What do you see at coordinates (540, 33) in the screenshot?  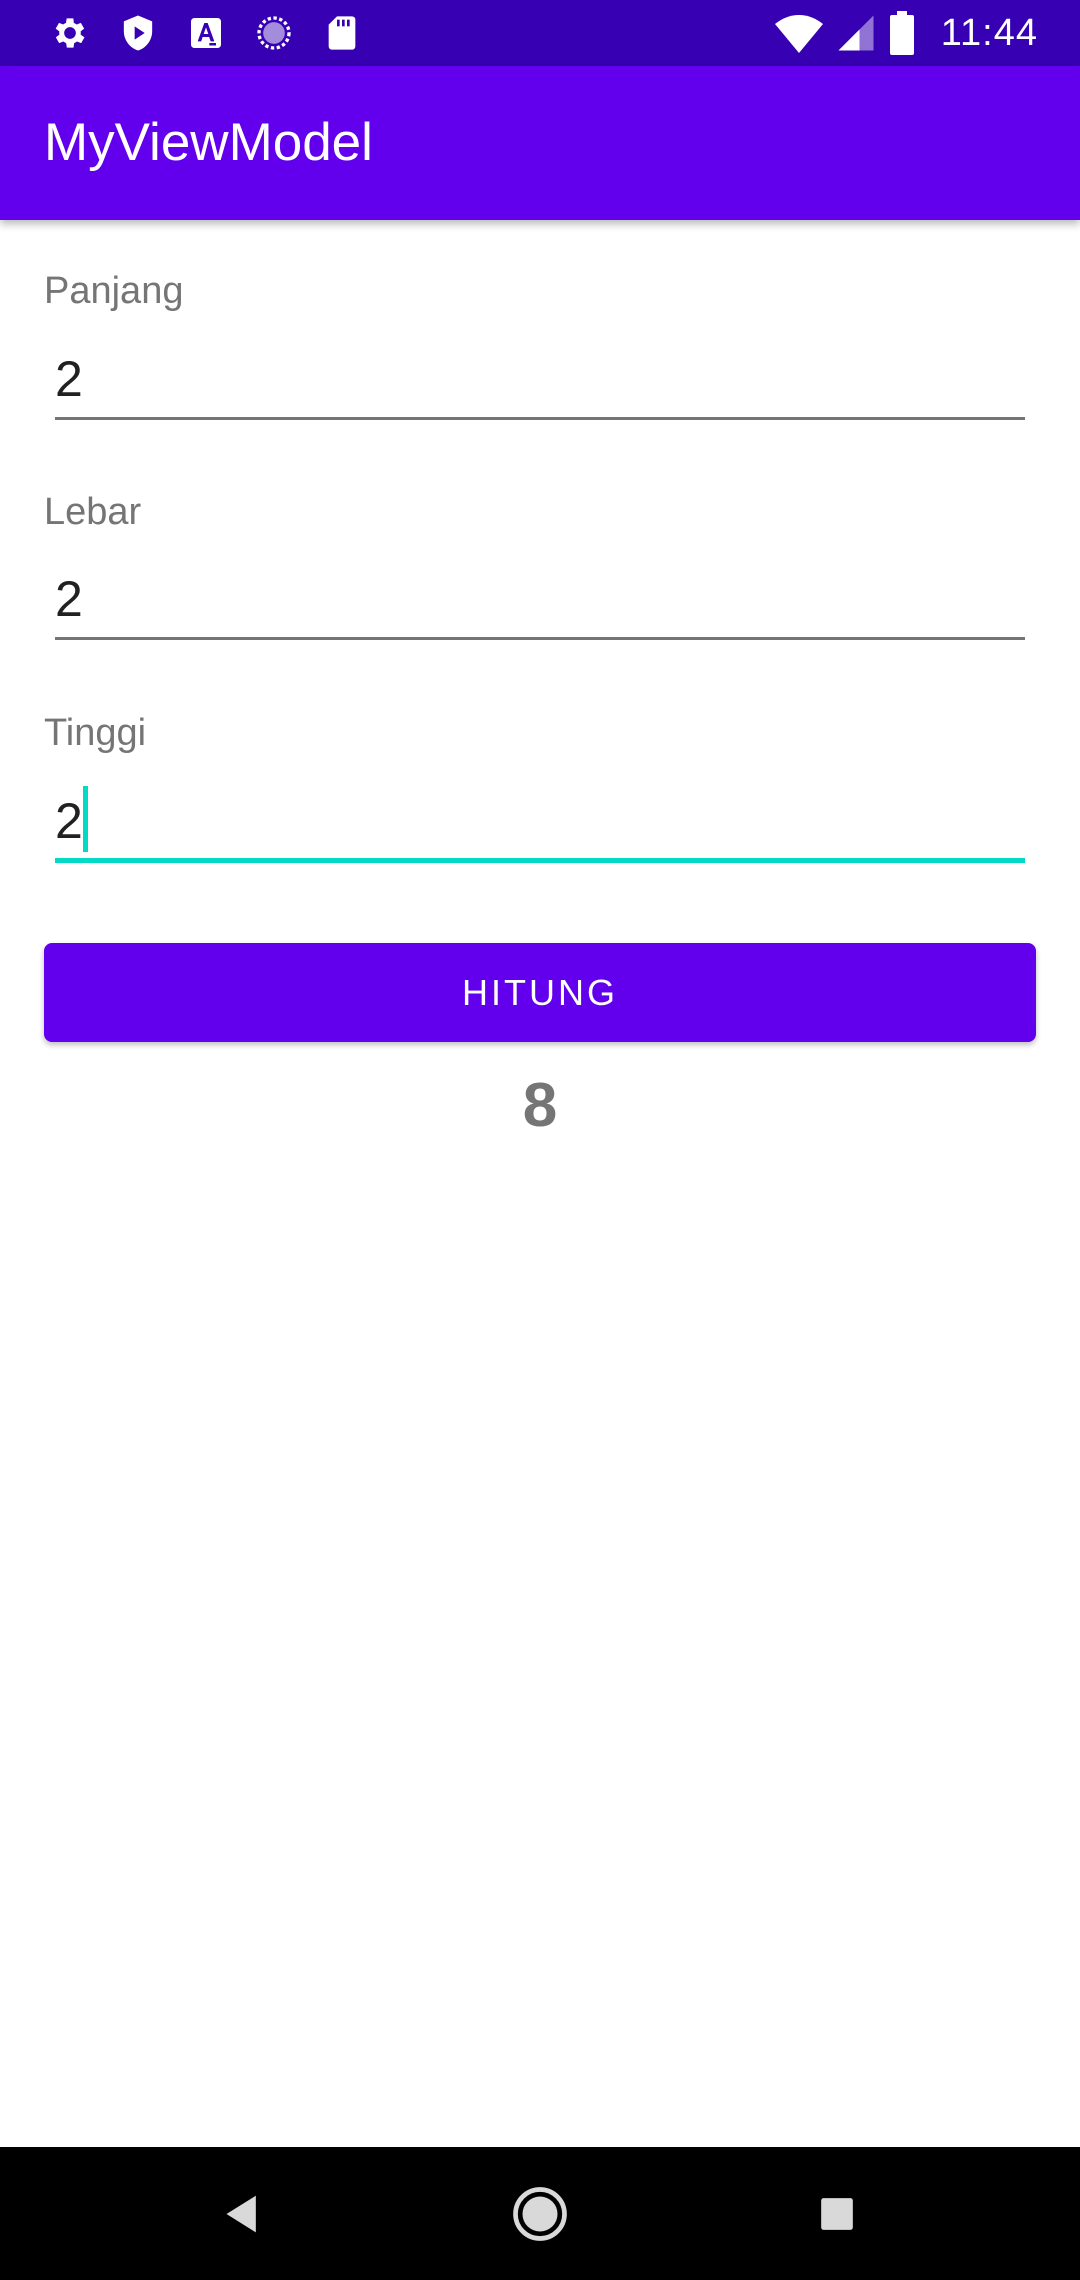 I see `status-bar: 11:44` at bounding box center [540, 33].